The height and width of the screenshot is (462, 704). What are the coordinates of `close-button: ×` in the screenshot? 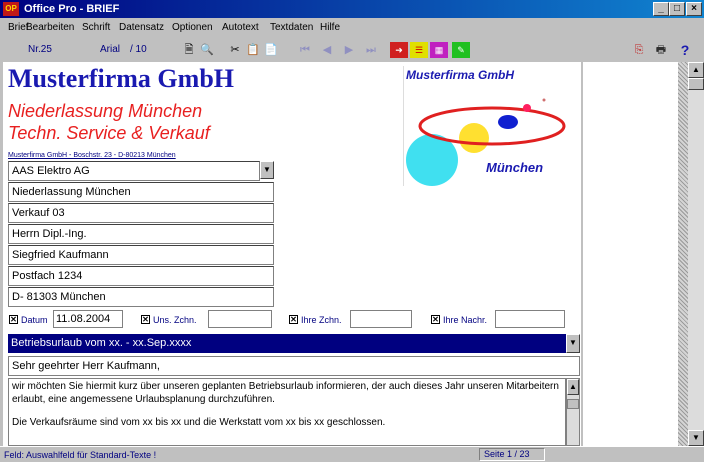 It's located at (694, 9).